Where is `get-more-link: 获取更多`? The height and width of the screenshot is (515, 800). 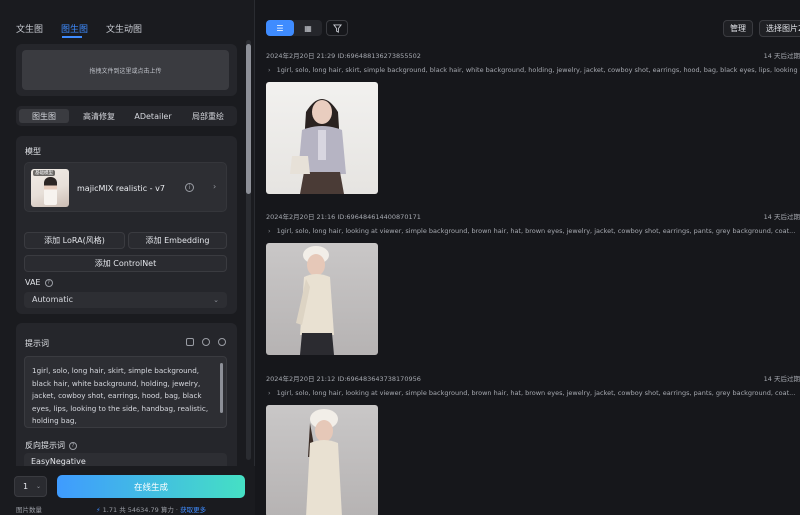 get-more-link: 获取更多 is located at coordinates (193, 510).